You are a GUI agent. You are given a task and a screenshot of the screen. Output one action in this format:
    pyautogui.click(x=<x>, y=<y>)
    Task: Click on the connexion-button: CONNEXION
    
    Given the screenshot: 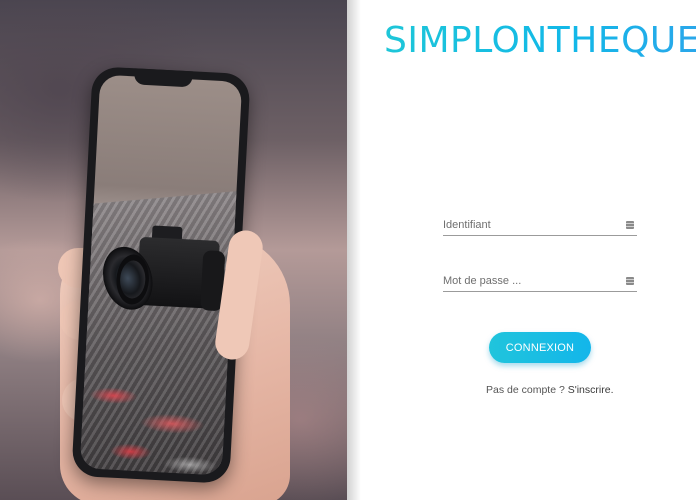 What is the action you would take?
    pyautogui.click(x=540, y=347)
    